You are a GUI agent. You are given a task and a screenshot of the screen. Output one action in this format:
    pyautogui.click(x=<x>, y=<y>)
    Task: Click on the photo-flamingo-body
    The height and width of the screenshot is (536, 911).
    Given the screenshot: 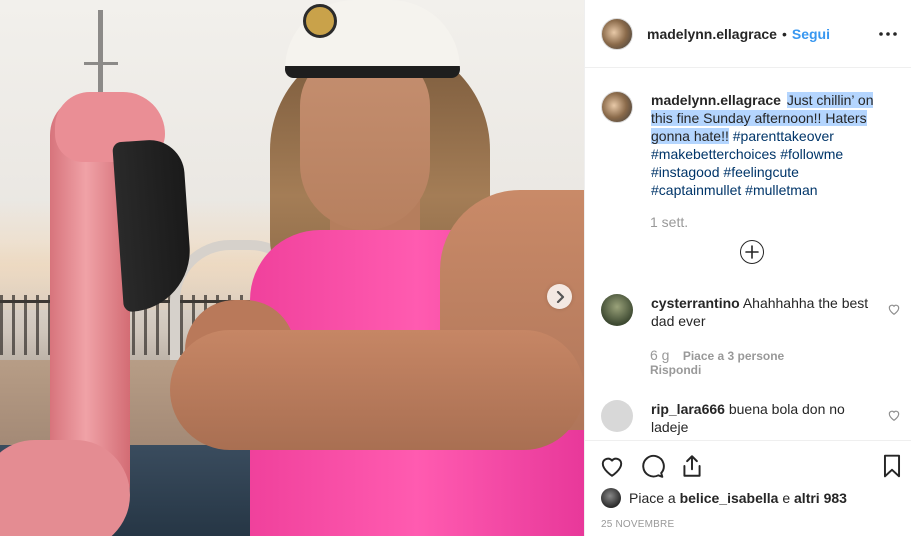 What is the action you would take?
    pyautogui.click(x=65, y=488)
    